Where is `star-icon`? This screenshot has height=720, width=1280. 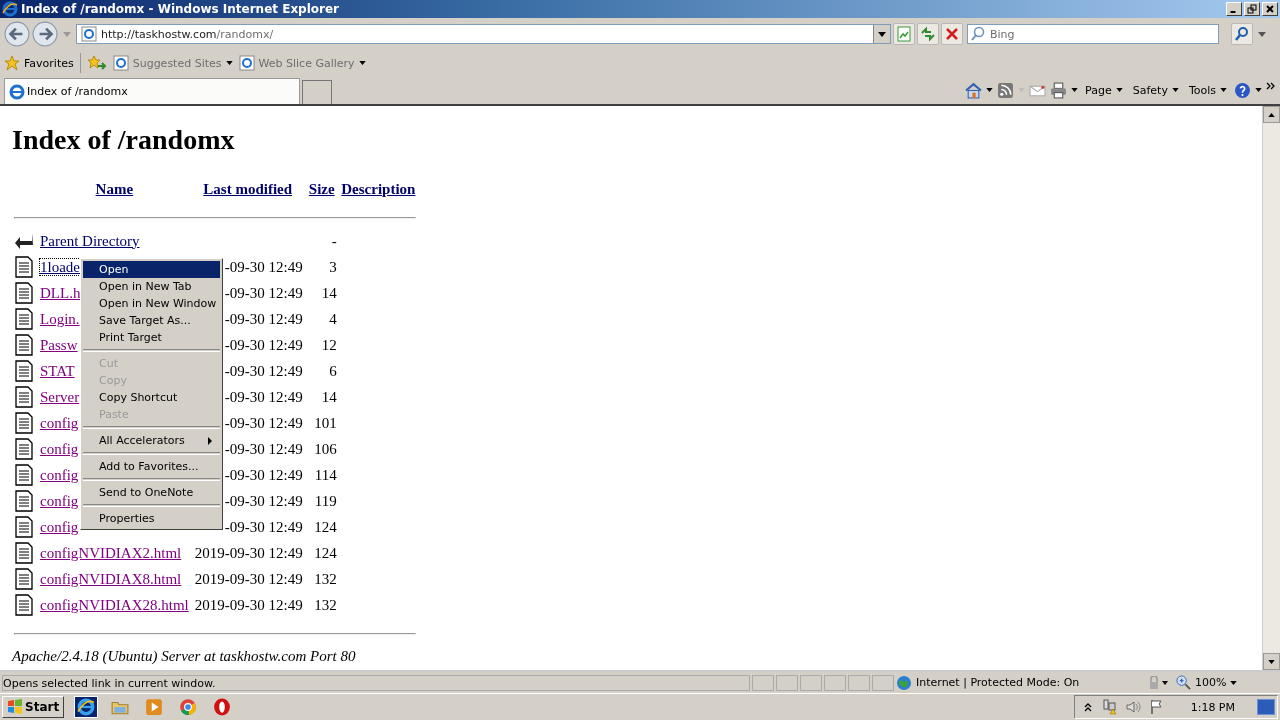
star-icon is located at coordinates (12, 63).